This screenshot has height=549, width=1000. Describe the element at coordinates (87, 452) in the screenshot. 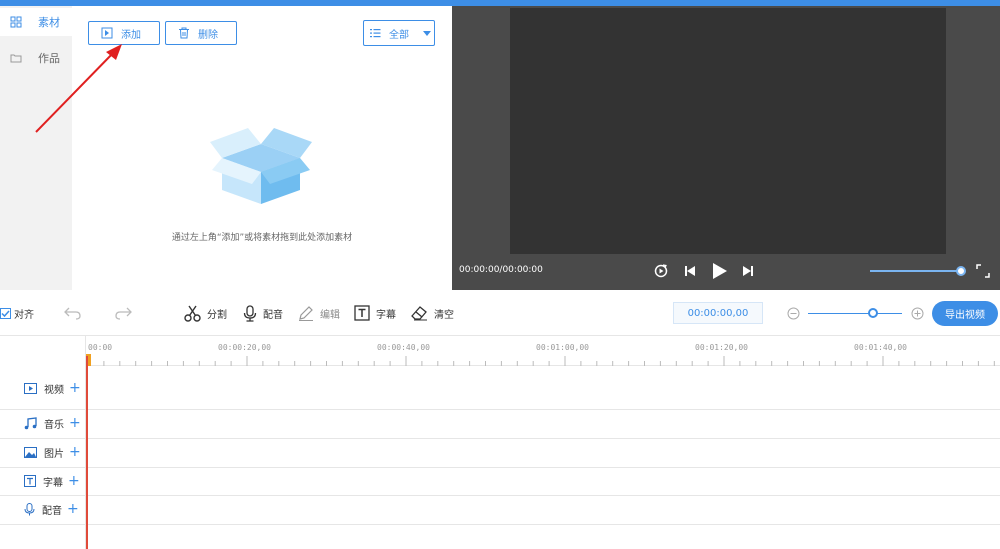

I see `playhead` at that location.